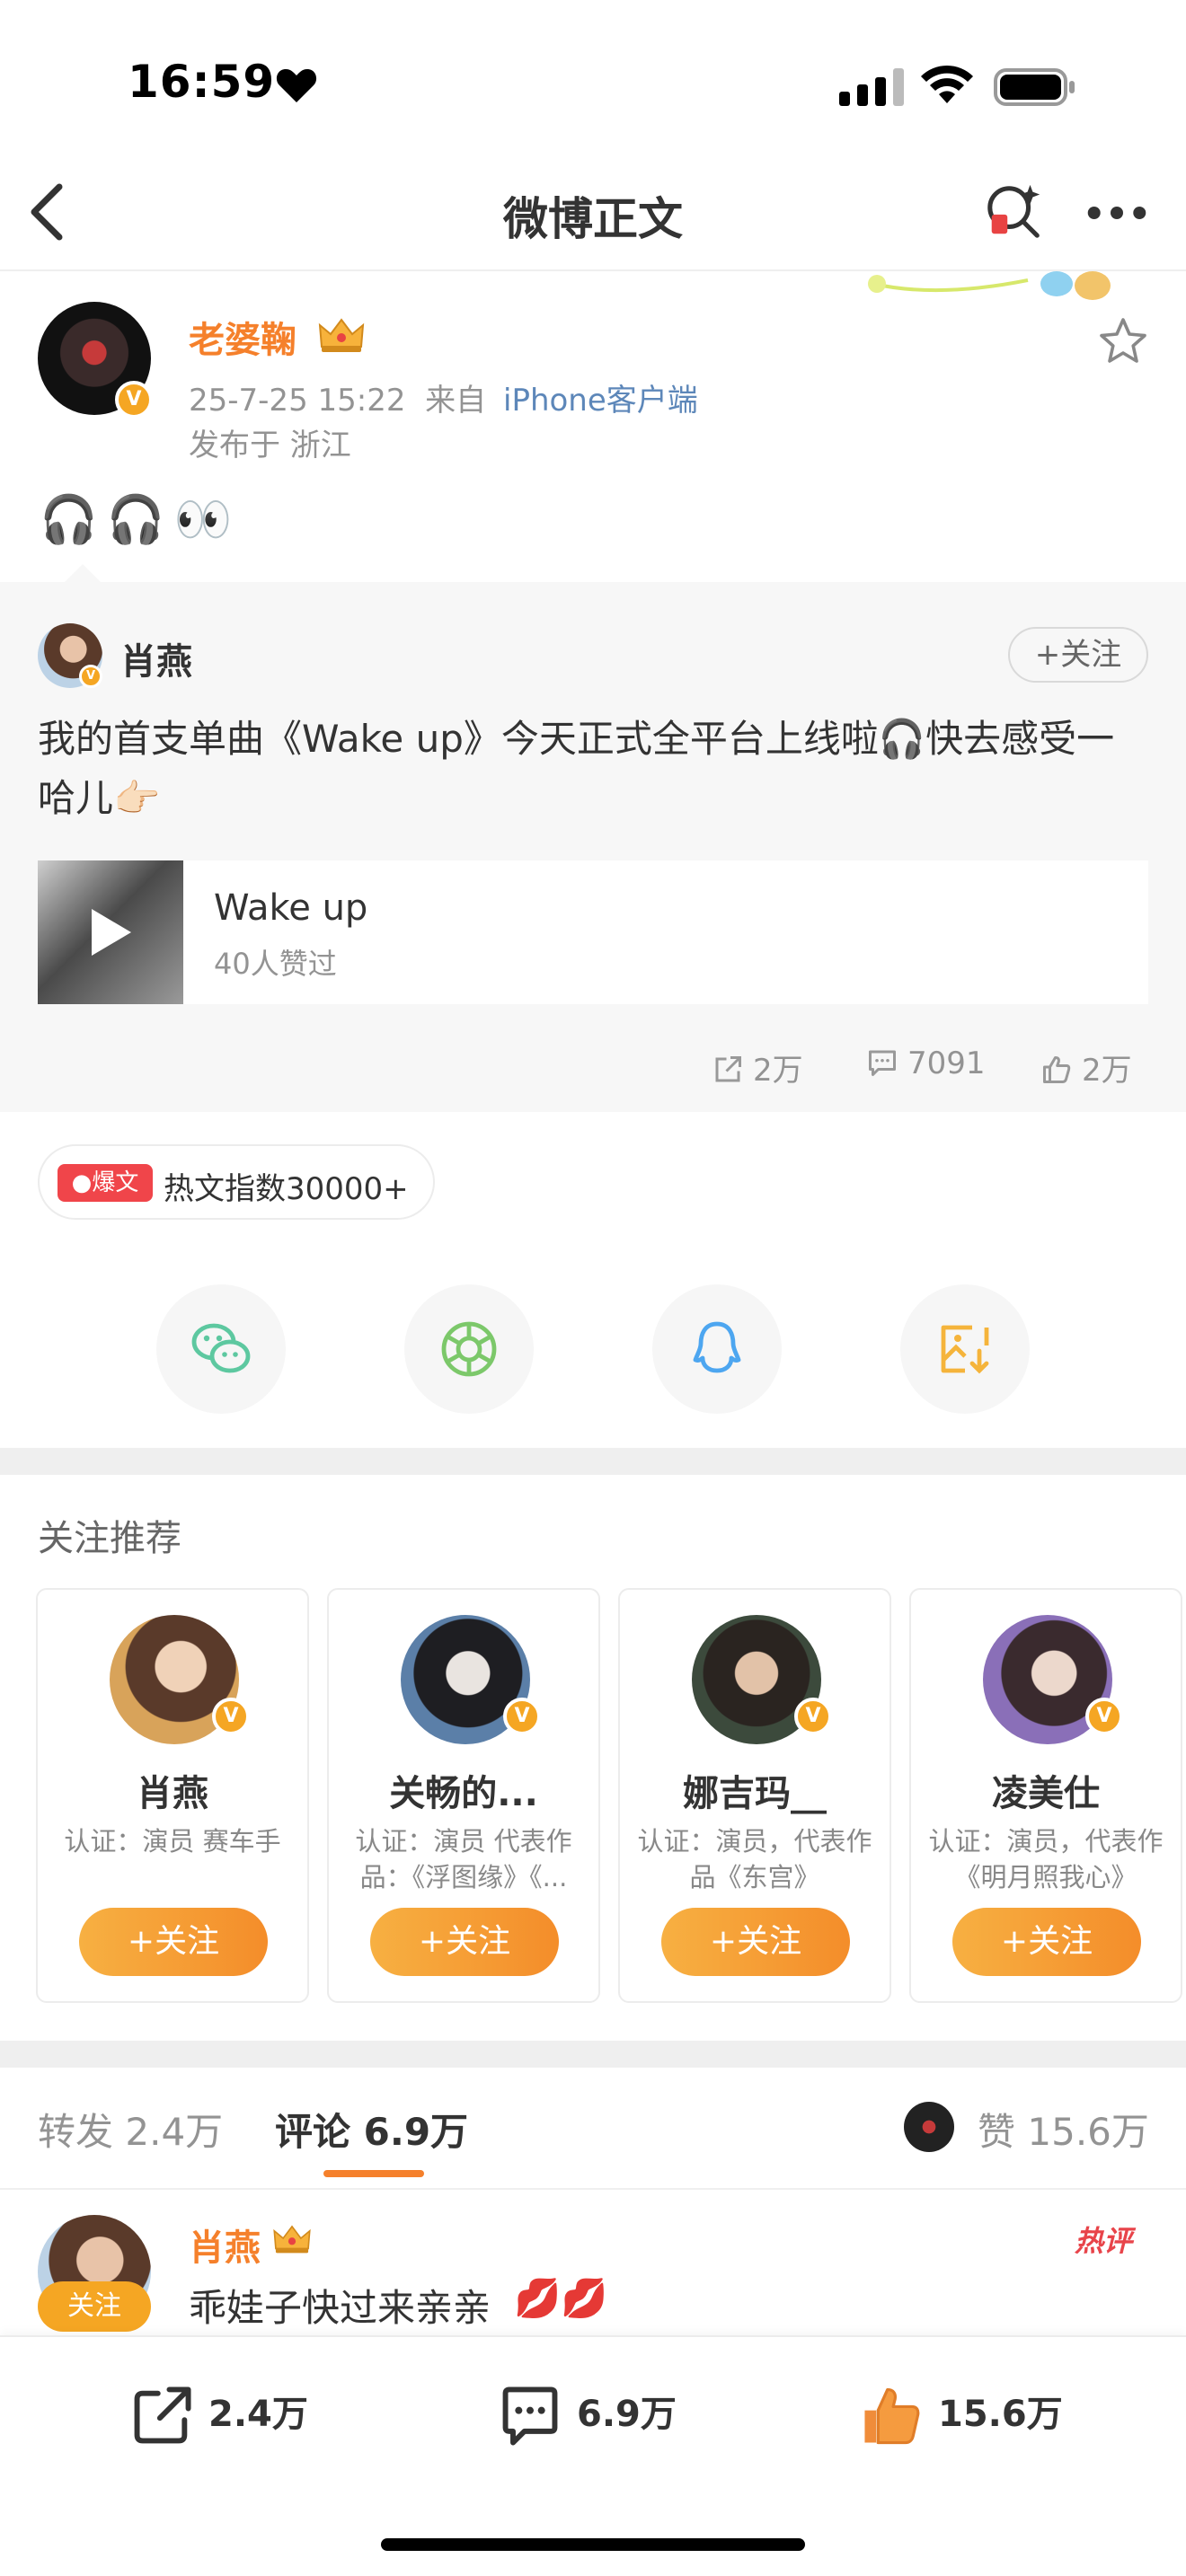  Describe the element at coordinates (296, 85) in the screenshot. I see `heart-icon` at that location.